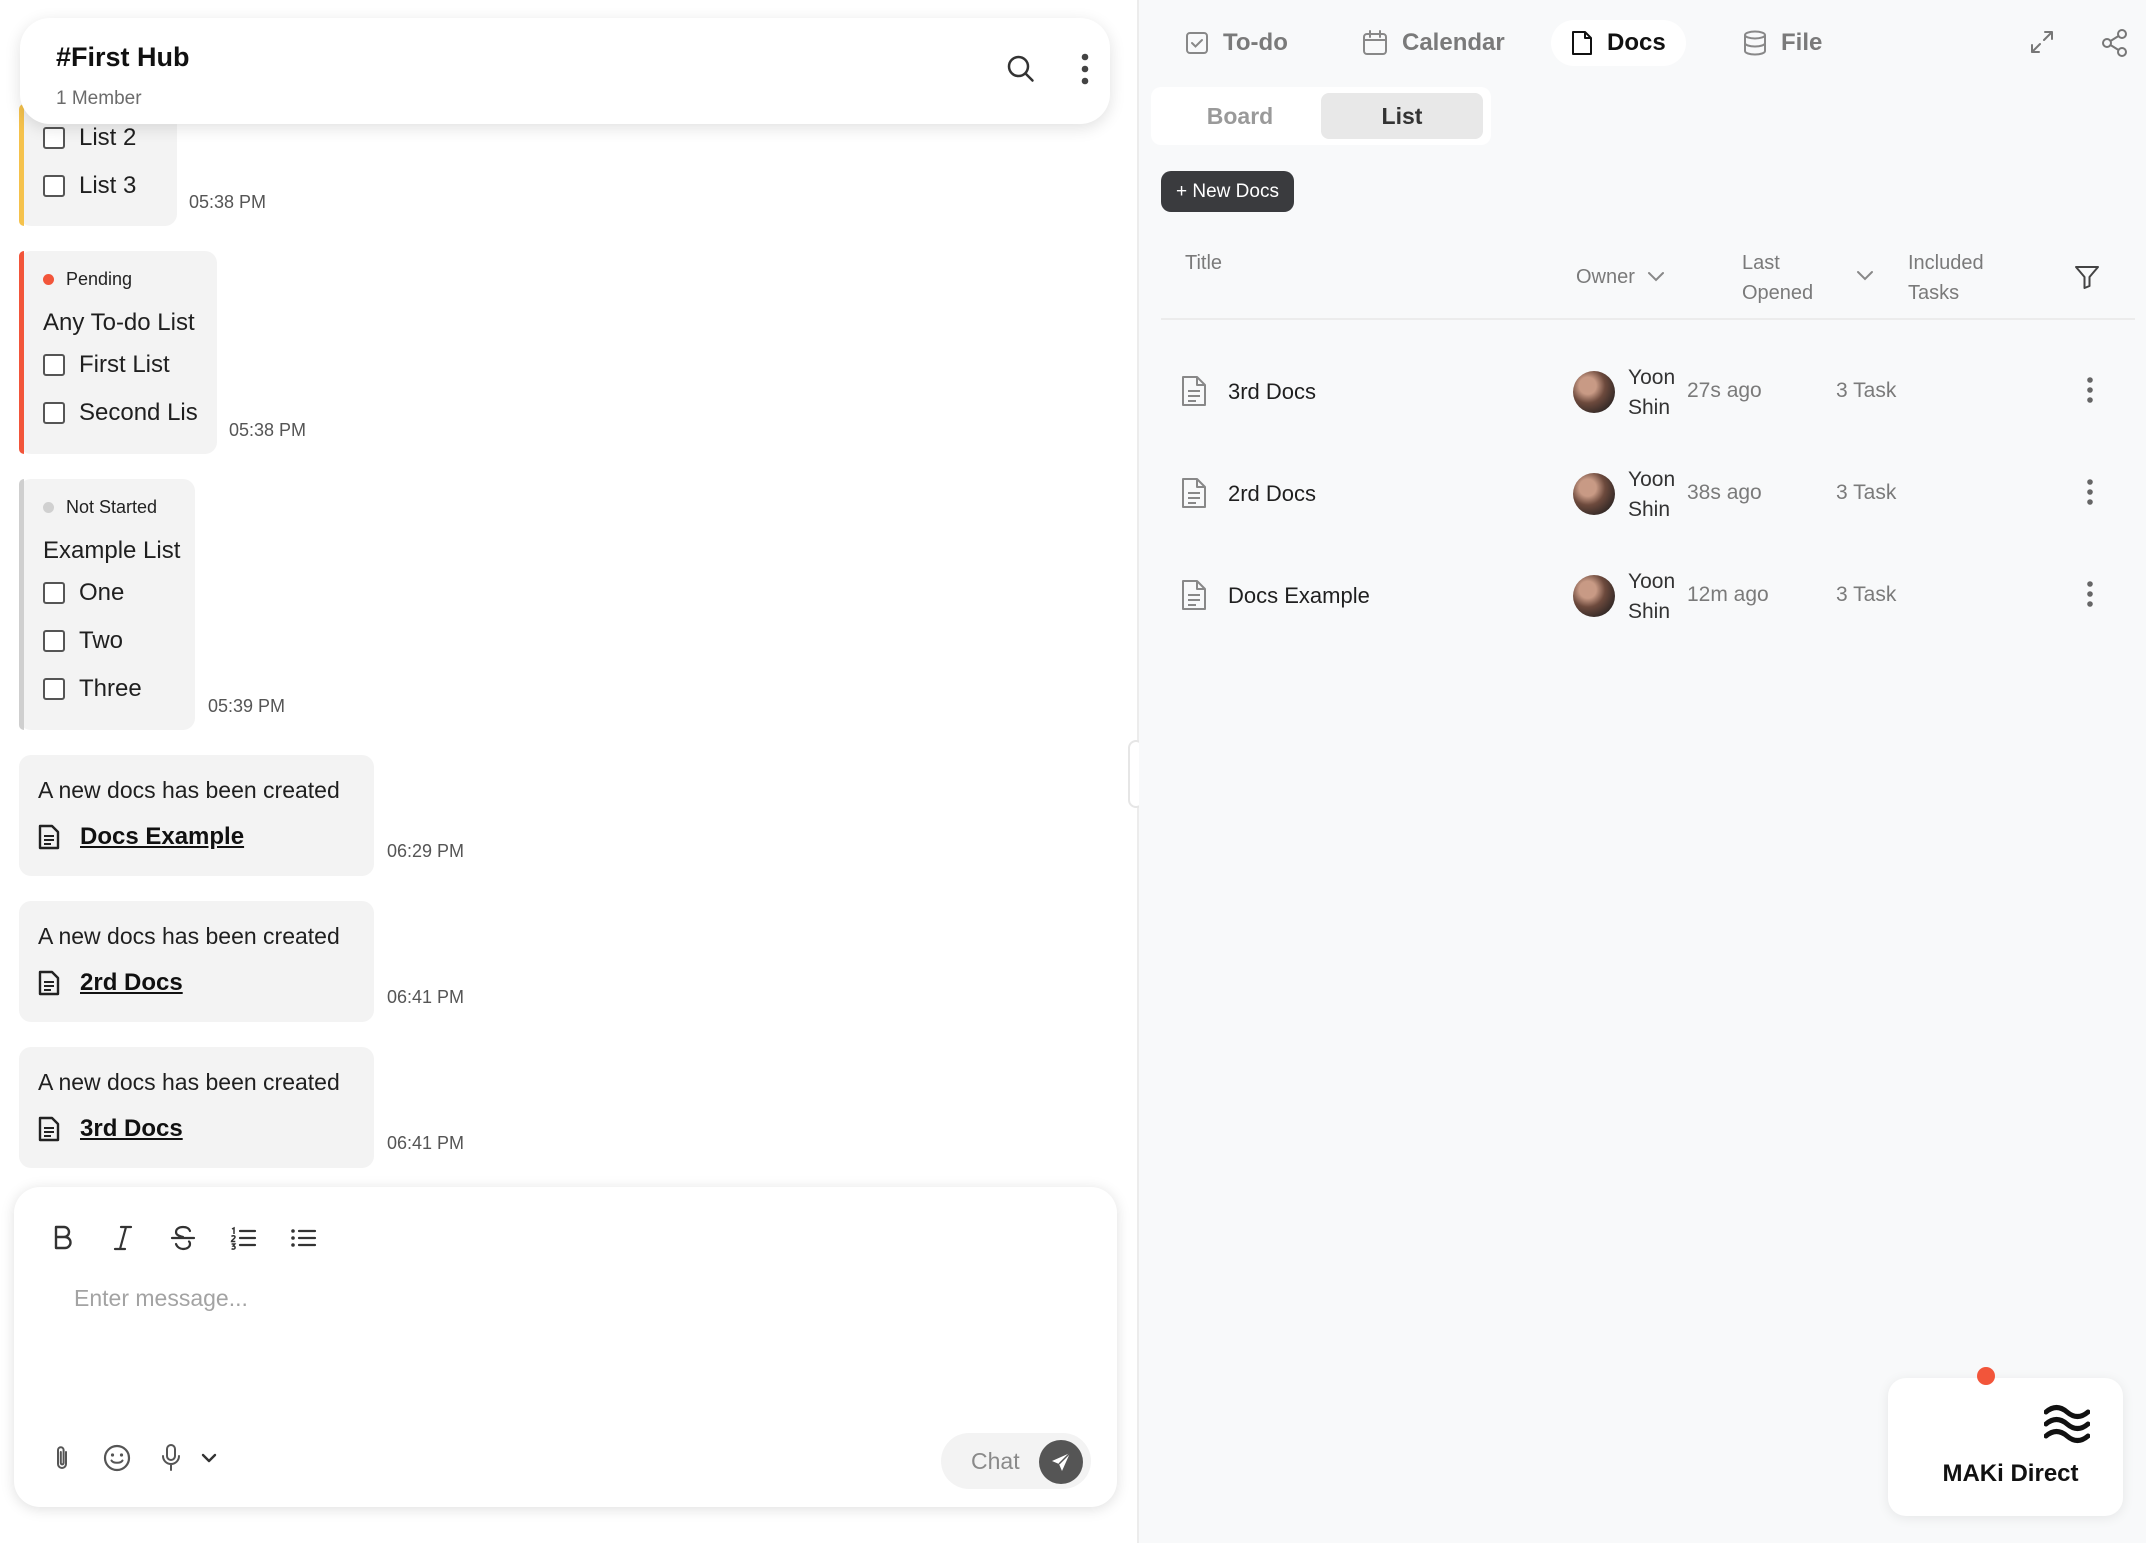  What do you see at coordinates (1648, 392) in the screenshot?
I see `table-row: 3rd Docs Yoon Shin 27s ago 3 Task` at bounding box center [1648, 392].